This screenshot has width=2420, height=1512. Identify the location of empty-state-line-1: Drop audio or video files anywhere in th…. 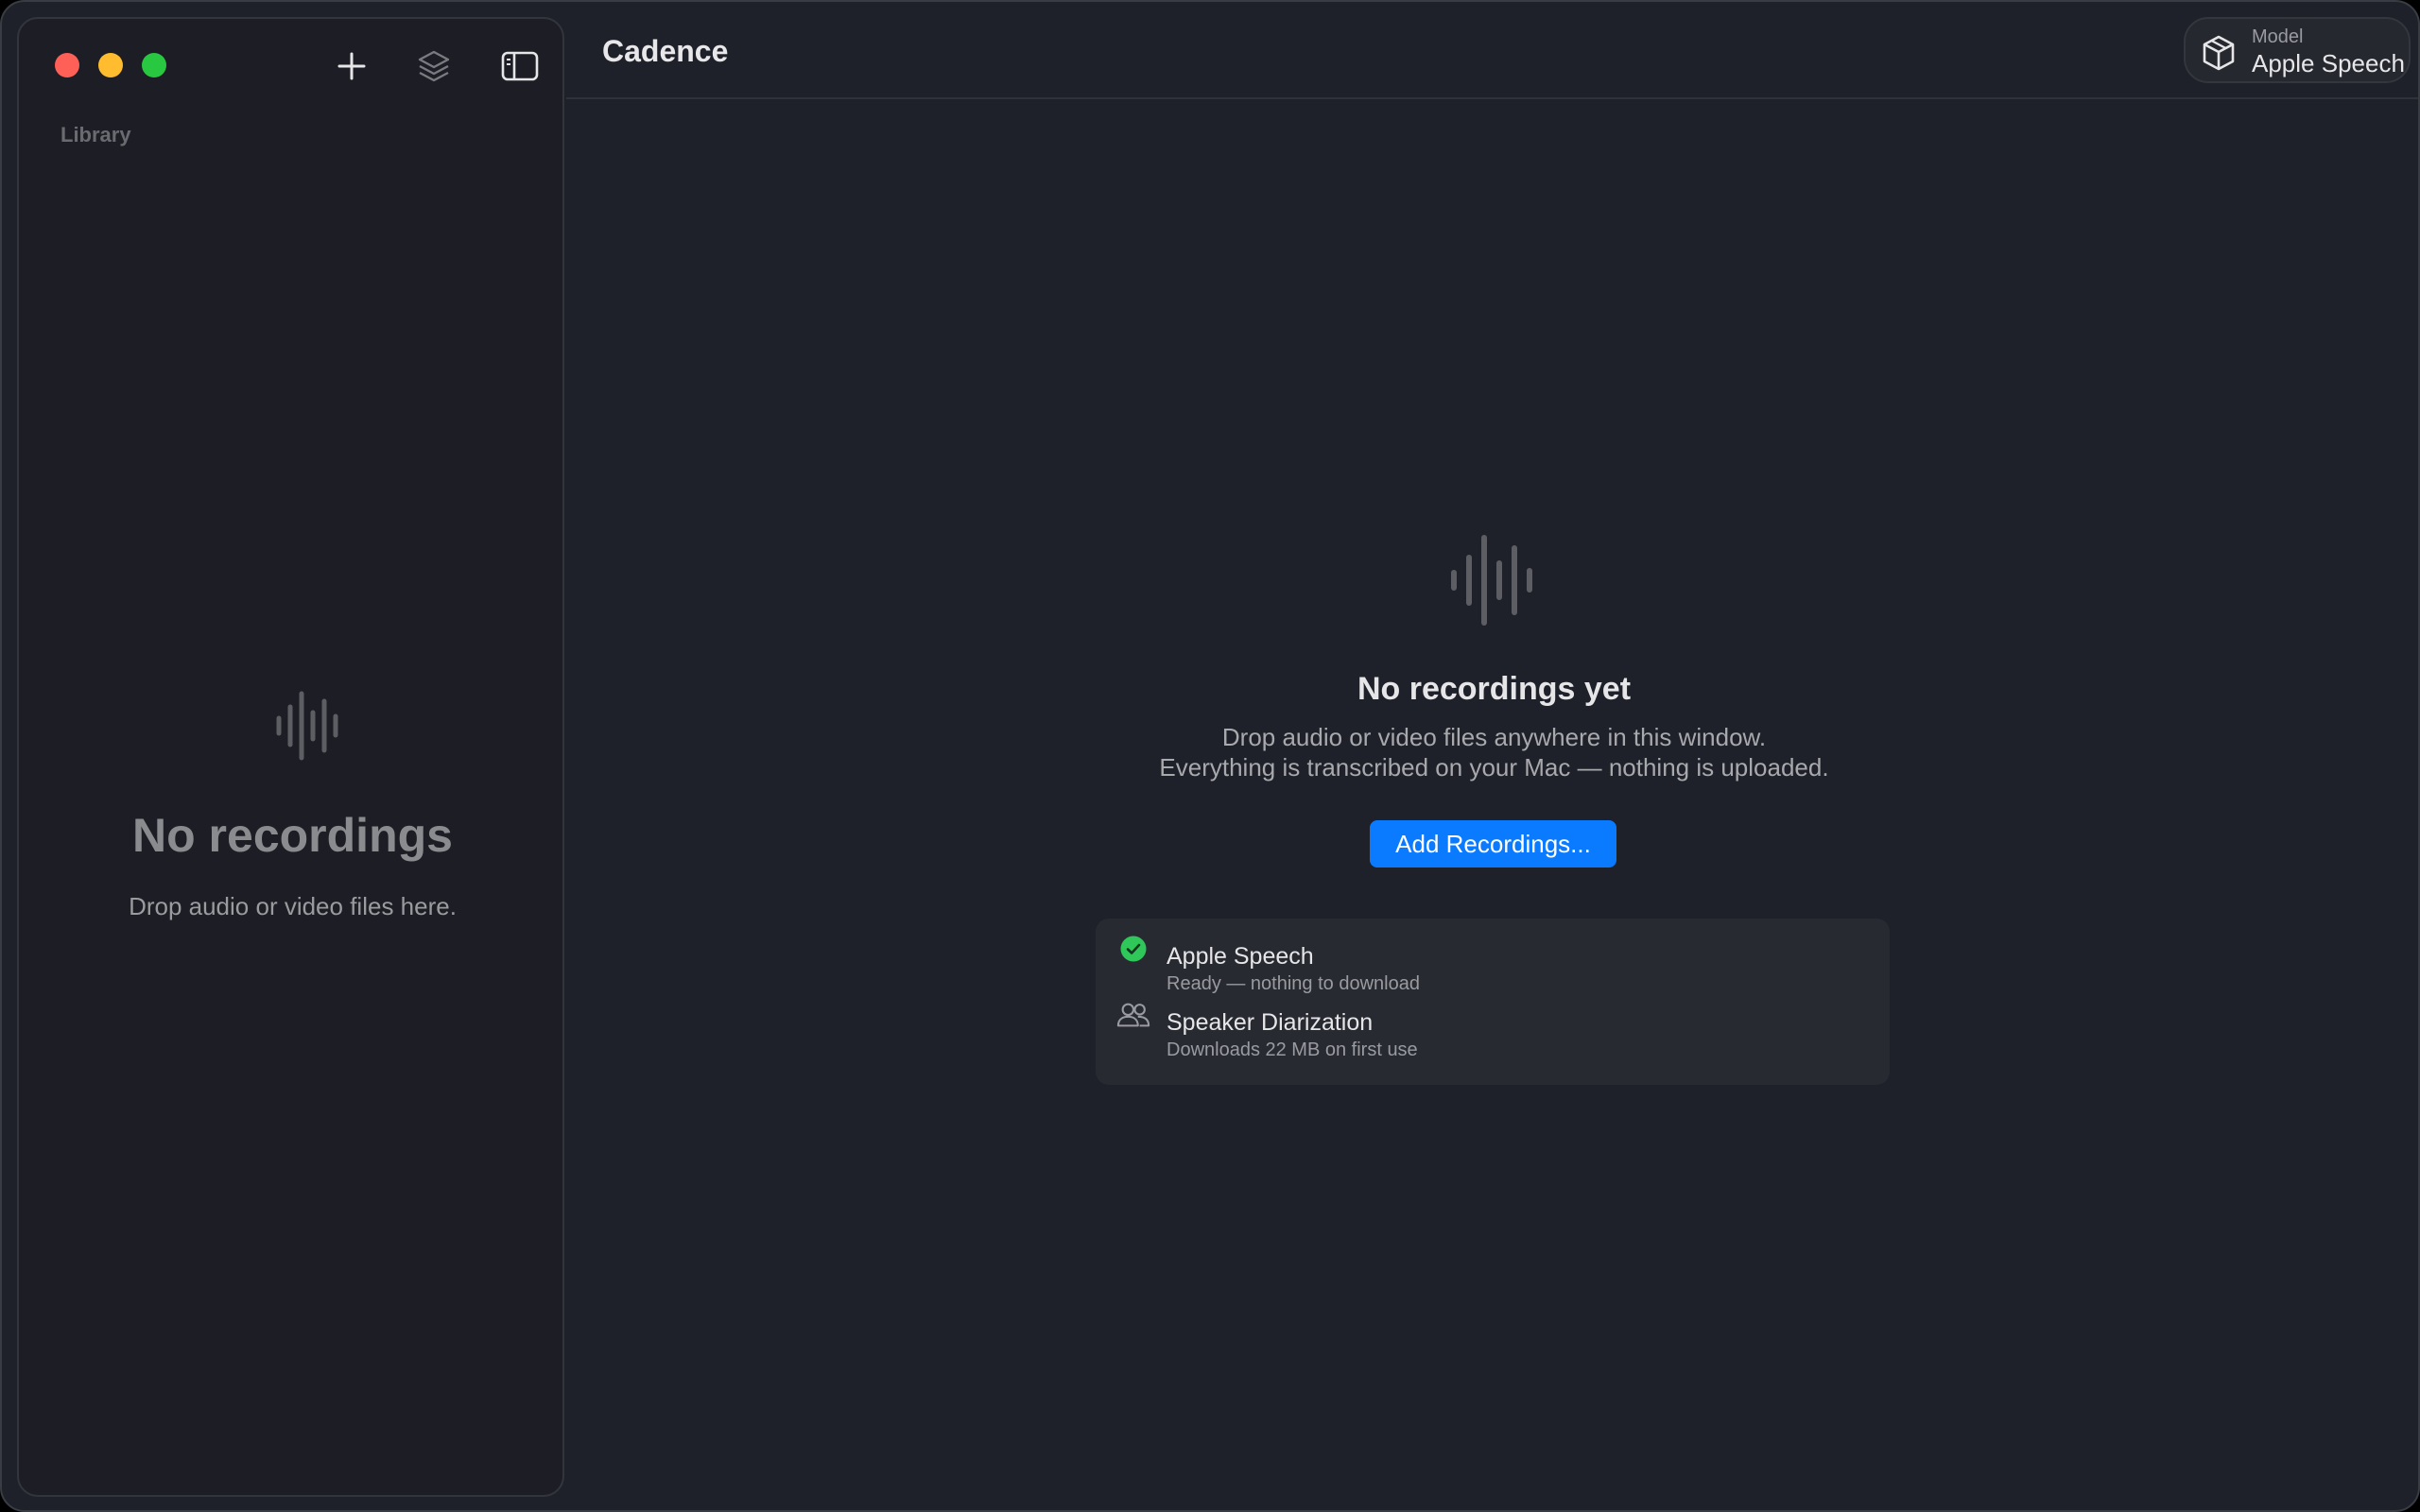
(1494, 737).